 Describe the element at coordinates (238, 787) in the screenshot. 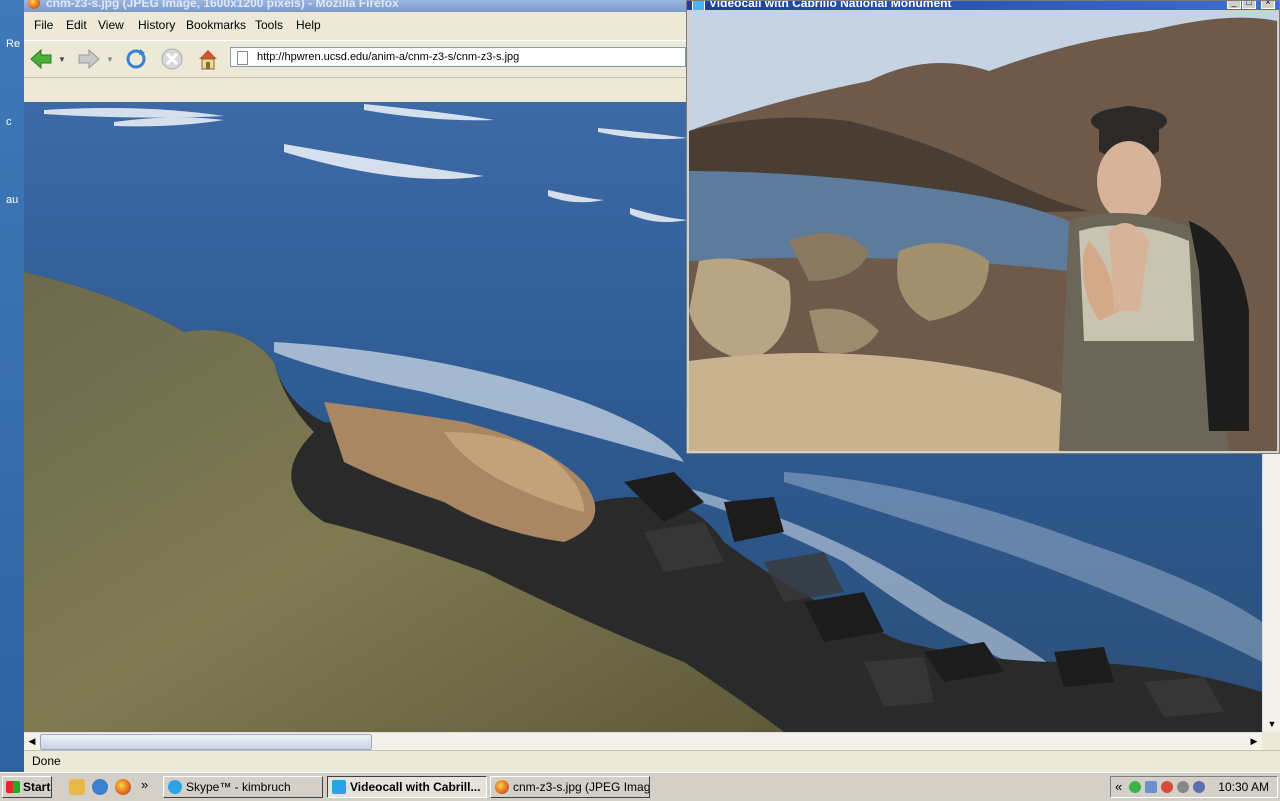

I see `taskbar-button-label: Skype™ - kimbruch` at that location.